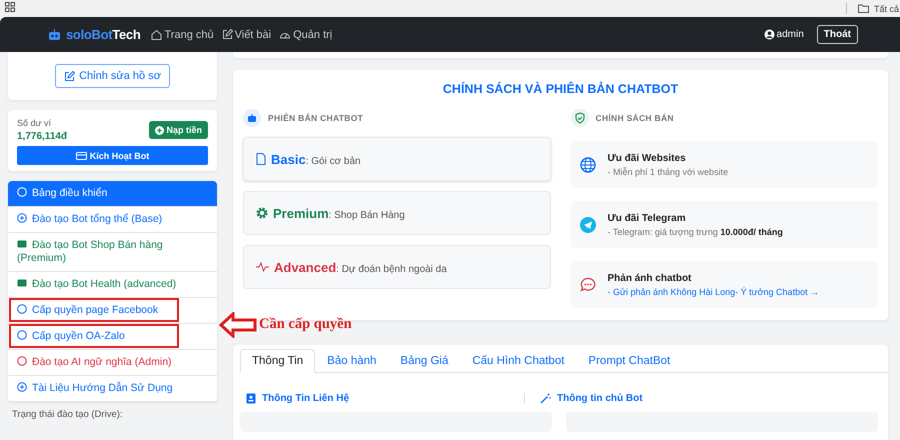 The image size is (900, 440). I want to click on magic-wand-icon, so click(545, 398).